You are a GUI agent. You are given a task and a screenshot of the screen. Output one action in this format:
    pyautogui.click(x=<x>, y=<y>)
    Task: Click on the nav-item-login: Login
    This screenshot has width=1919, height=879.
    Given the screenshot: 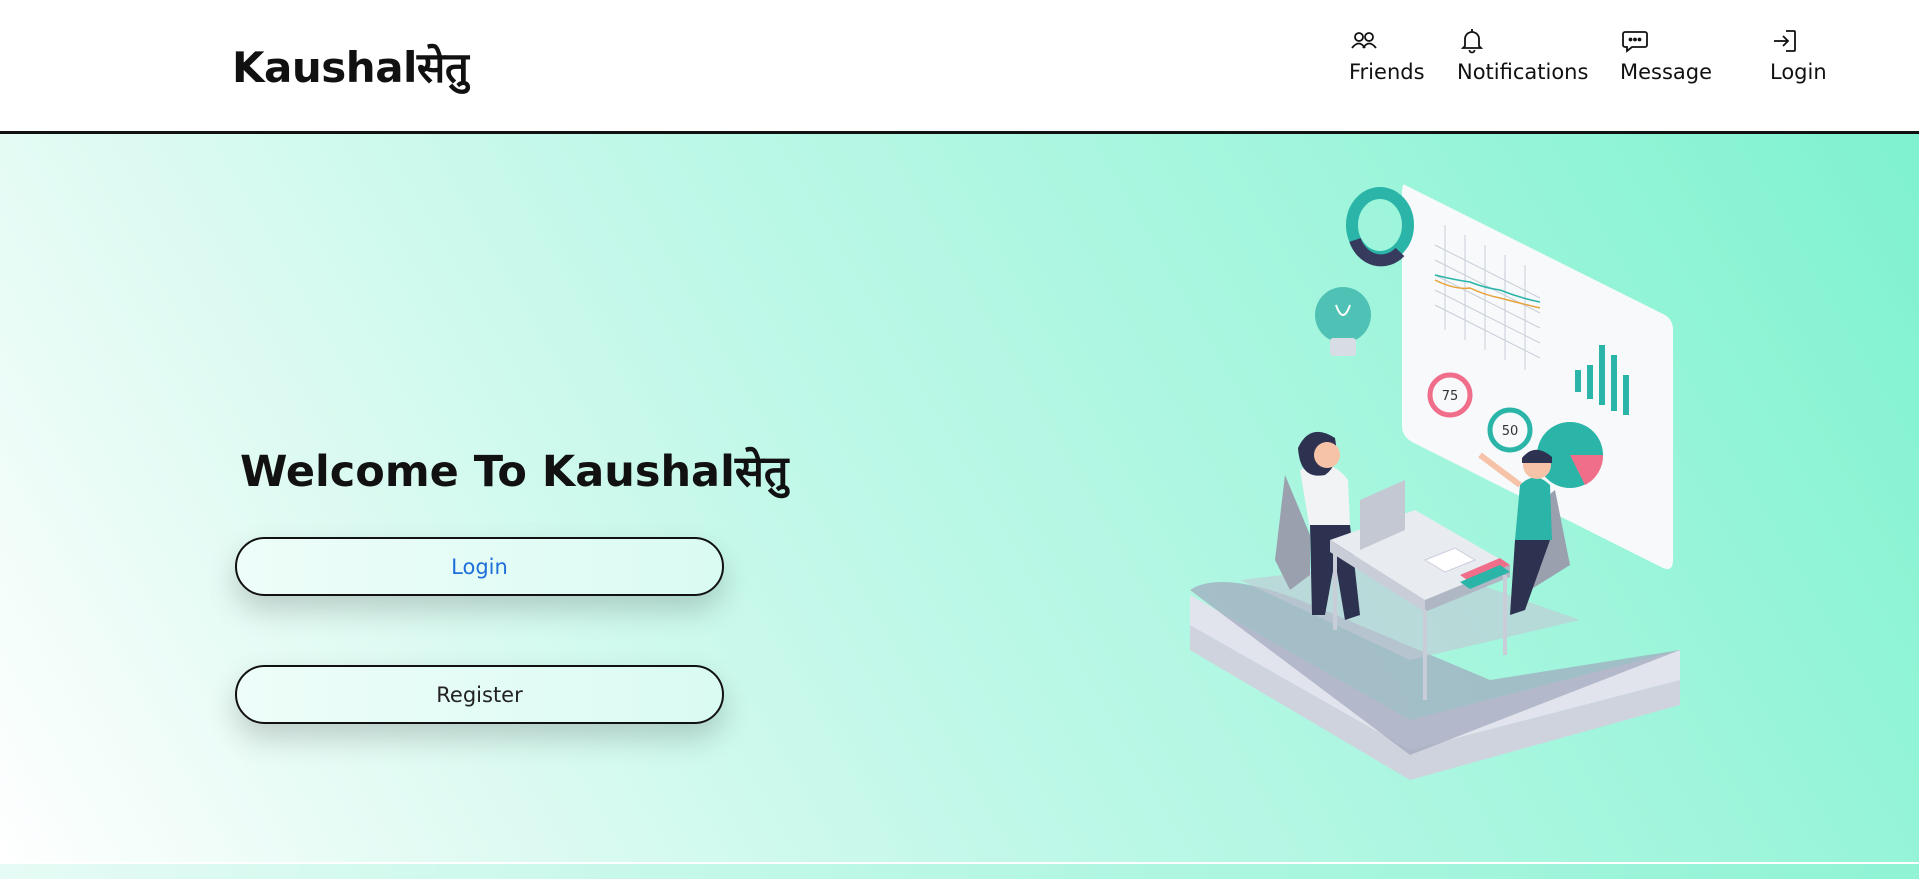 What is the action you would take?
    pyautogui.click(x=1798, y=55)
    